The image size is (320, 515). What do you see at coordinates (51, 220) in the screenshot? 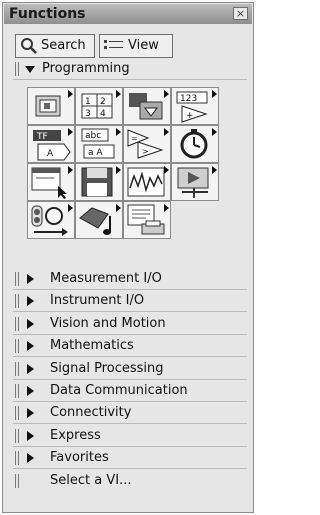
I see `synchronization-palette-icon` at bounding box center [51, 220].